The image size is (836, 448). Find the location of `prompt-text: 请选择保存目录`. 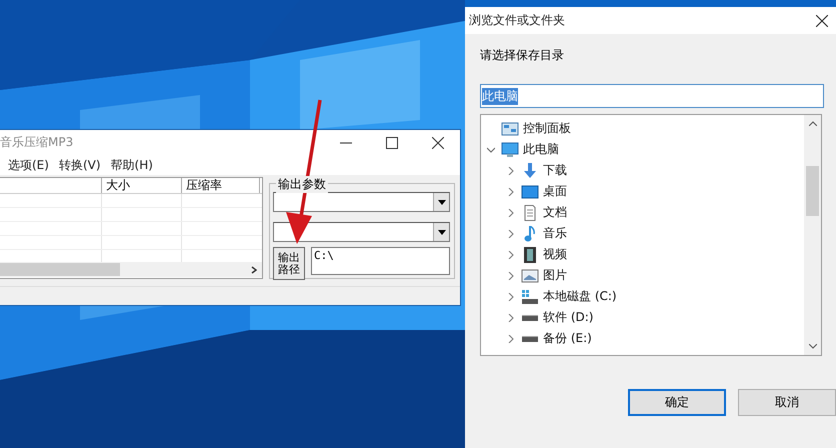

prompt-text: 请选择保存目录 is located at coordinates (522, 55).